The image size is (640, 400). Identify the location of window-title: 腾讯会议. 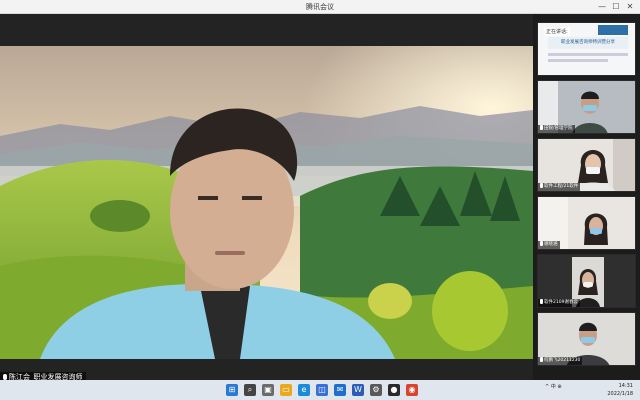
(320, 7).